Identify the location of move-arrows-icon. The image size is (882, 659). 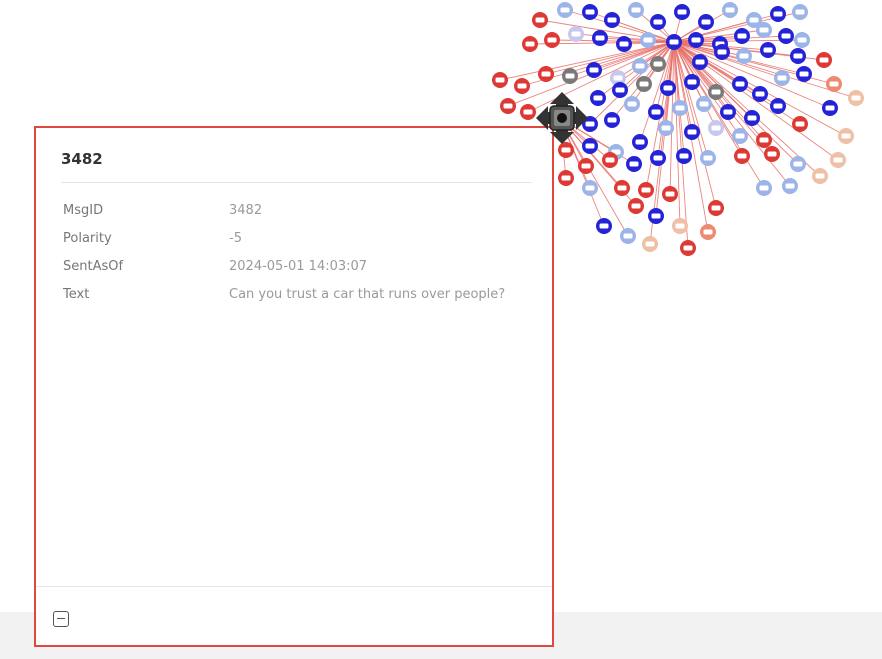
(562, 118).